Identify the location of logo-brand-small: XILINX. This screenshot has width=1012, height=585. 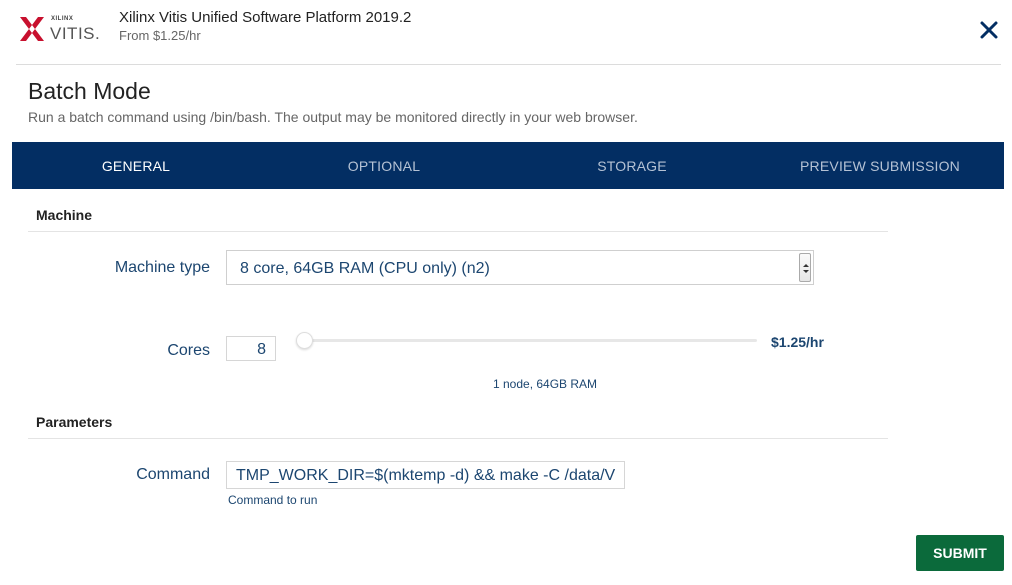
(62, 19).